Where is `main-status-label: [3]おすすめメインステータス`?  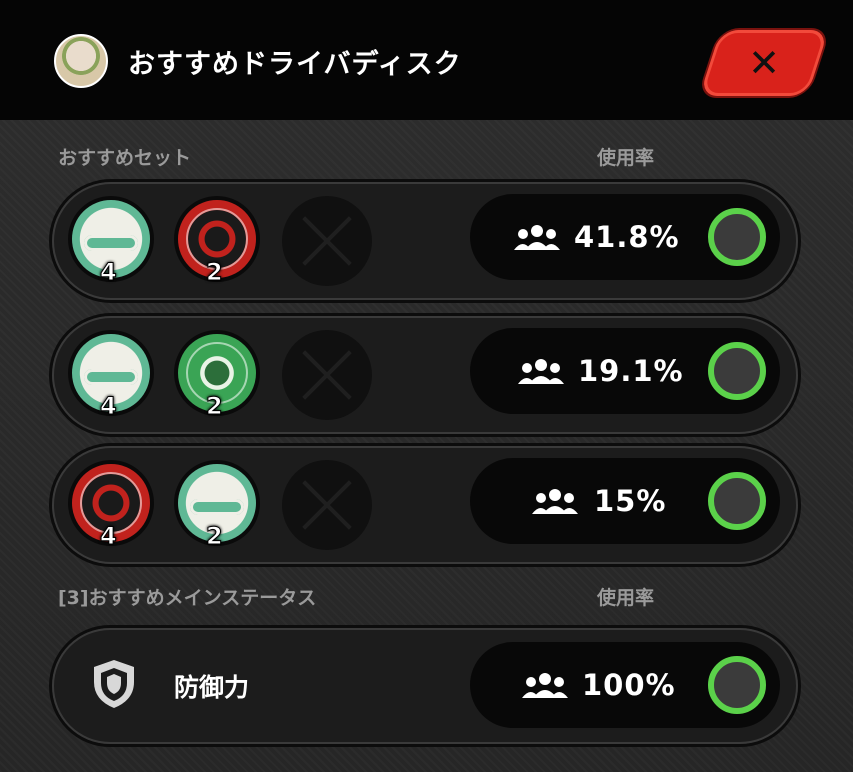
main-status-label: [3]おすすめメインステータス is located at coordinates (187, 598).